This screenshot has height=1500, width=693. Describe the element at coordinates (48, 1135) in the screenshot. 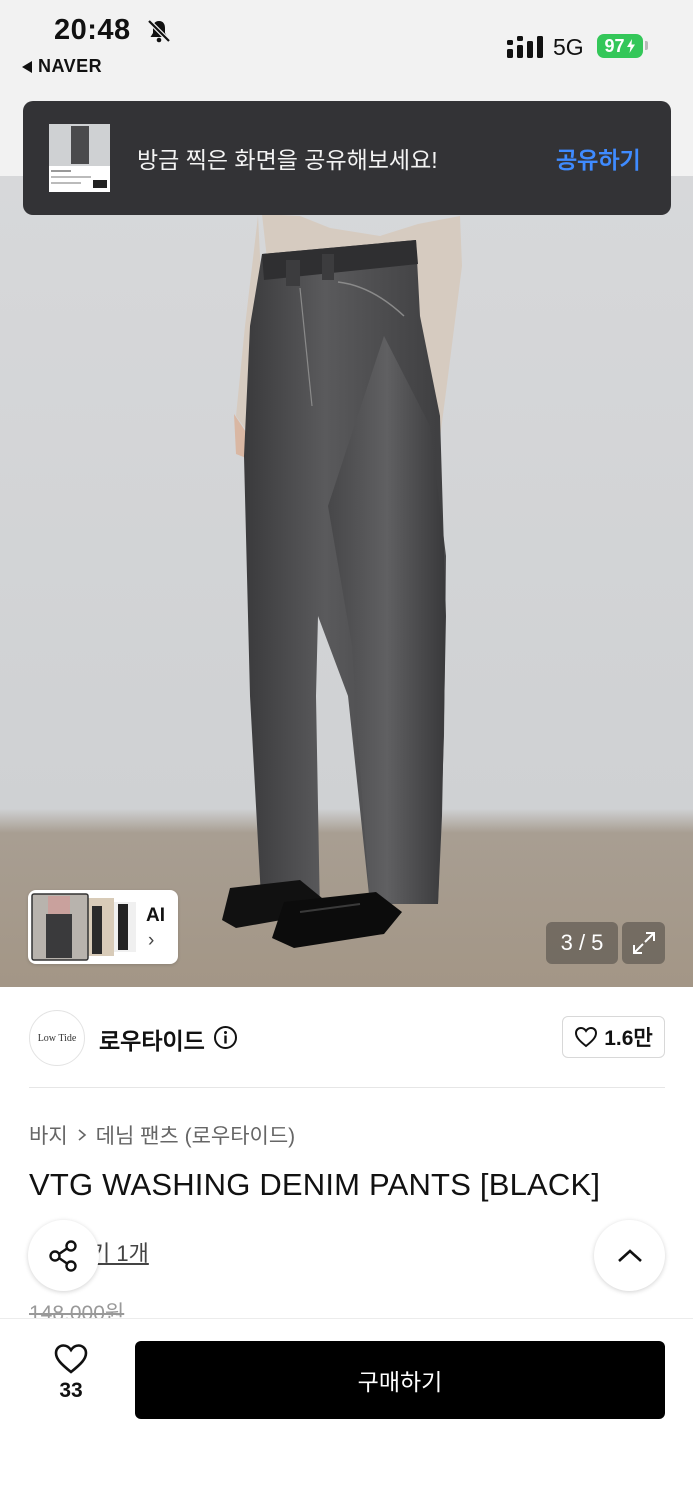

I see `breadcrumb-category: 바지` at that location.